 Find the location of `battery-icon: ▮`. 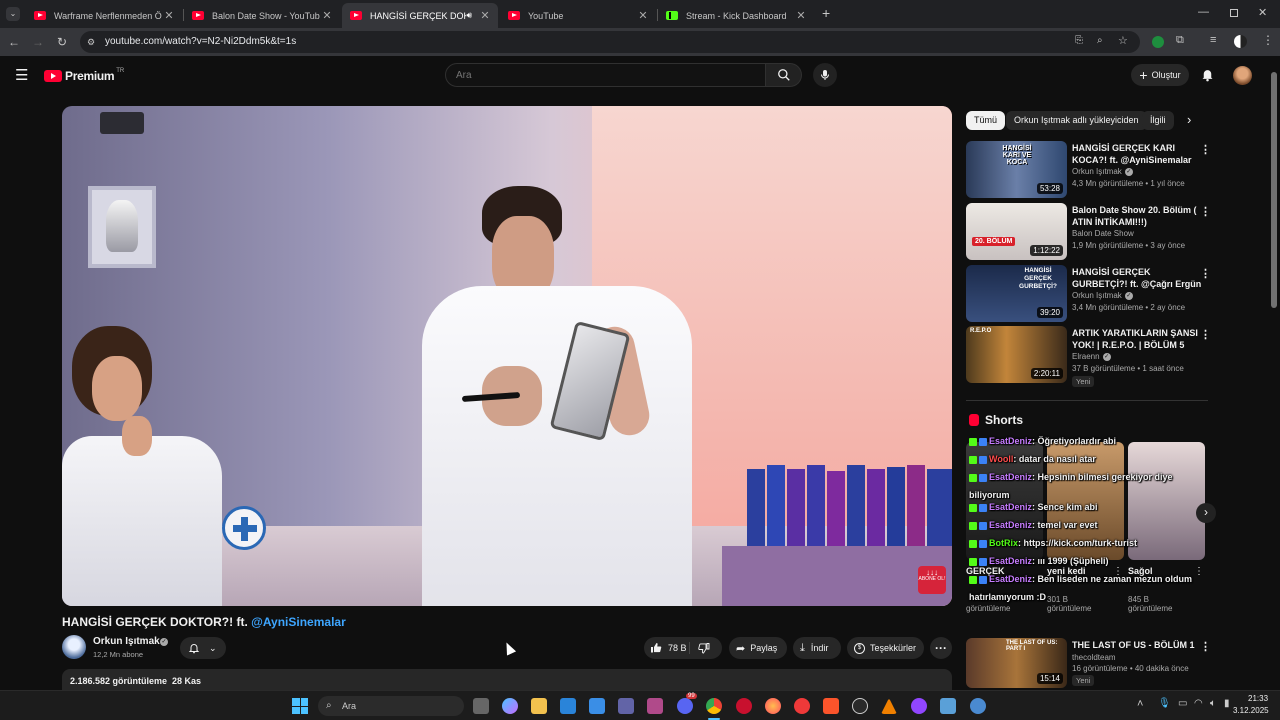

battery-icon: ▮ is located at coordinates (1227, 703).